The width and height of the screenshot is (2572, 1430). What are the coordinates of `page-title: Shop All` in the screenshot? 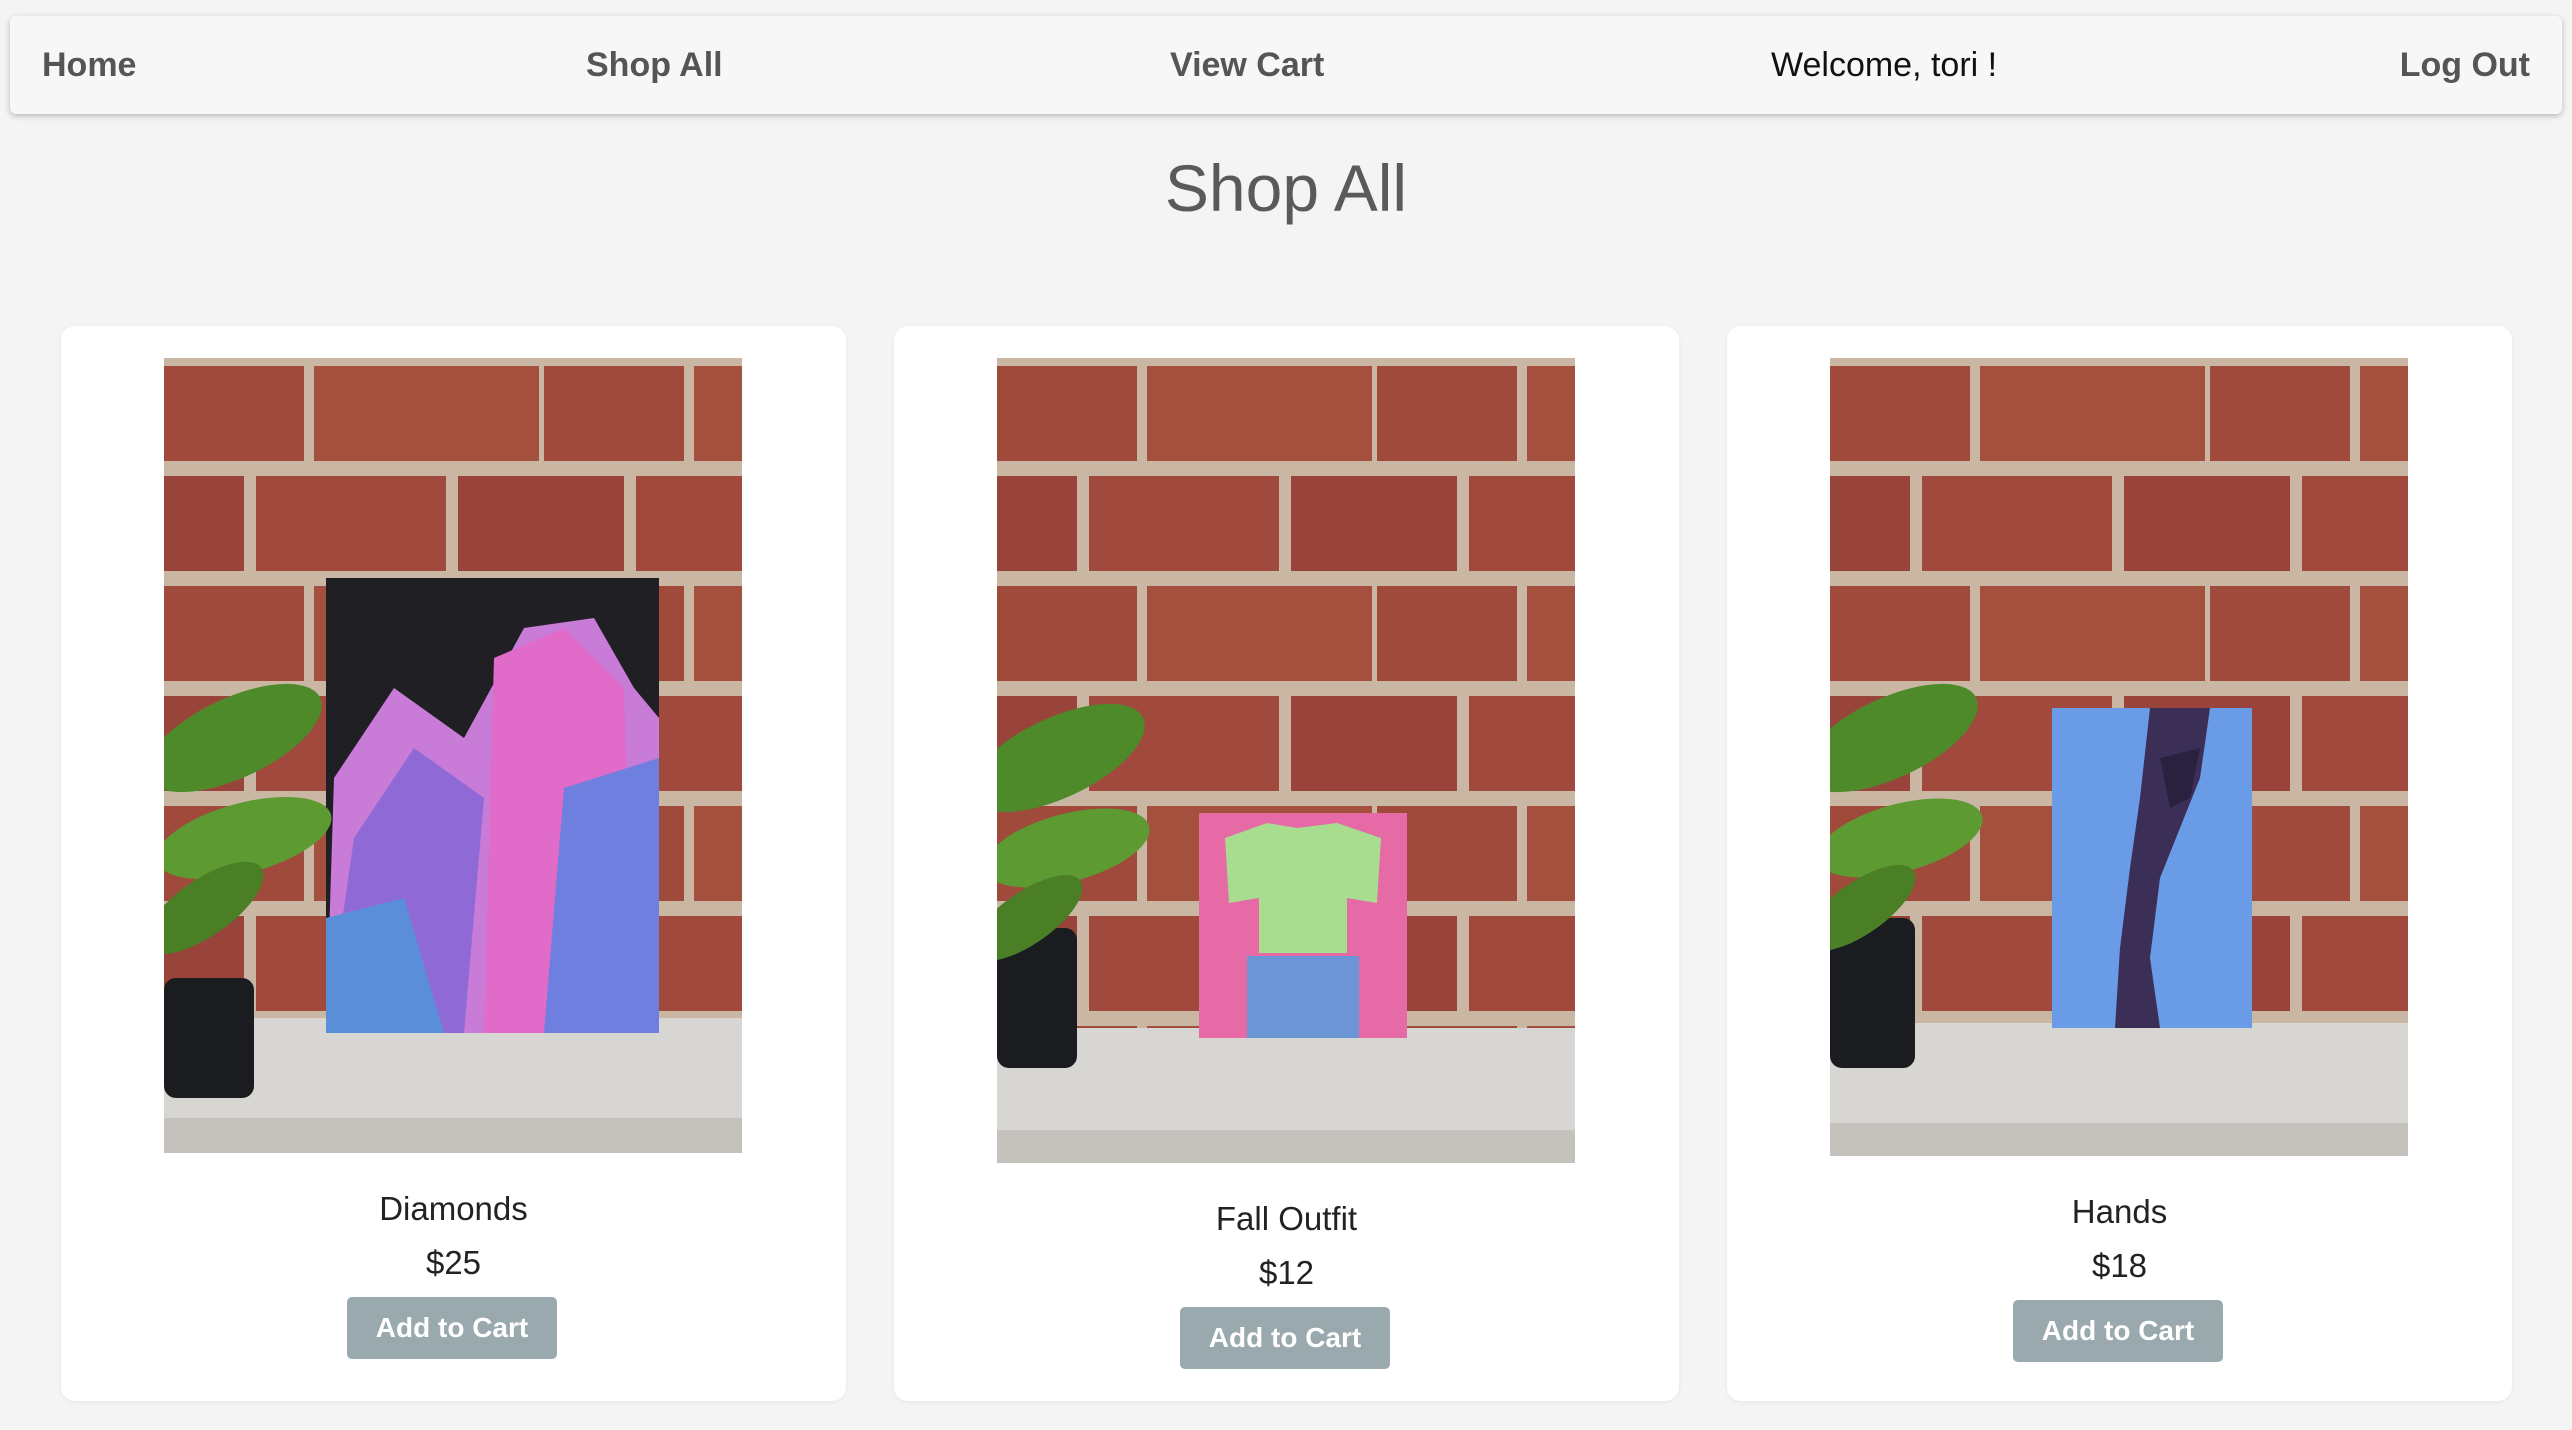 It's located at (1286, 188).